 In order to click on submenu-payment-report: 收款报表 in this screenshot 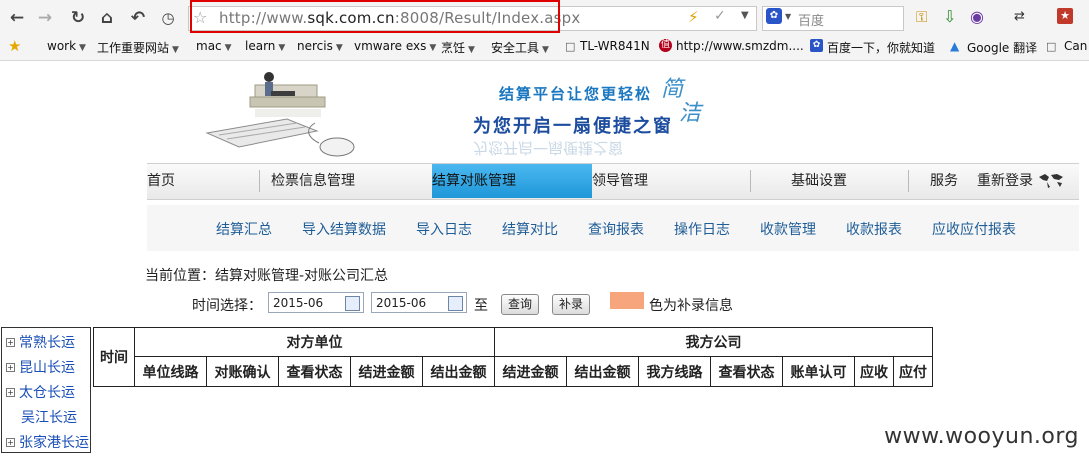, I will do `click(874, 229)`.